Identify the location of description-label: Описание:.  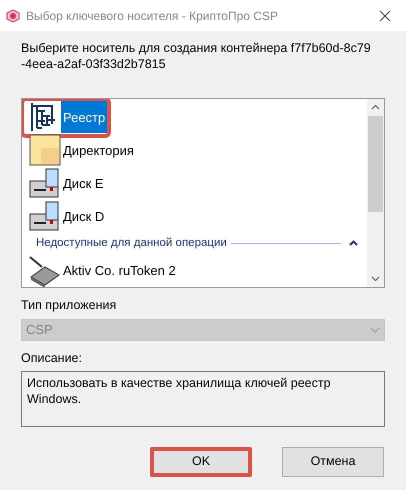
(52, 358).